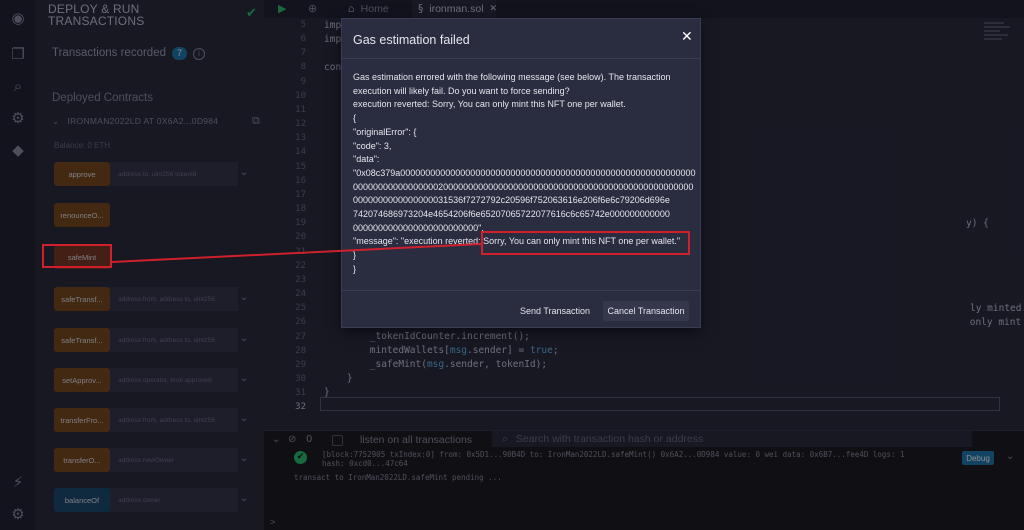 Image resolution: width=1024 pixels, height=530 pixels. What do you see at coordinates (521, 39) in the screenshot?
I see `dialog-header: Gas estimation failed ✕` at bounding box center [521, 39].